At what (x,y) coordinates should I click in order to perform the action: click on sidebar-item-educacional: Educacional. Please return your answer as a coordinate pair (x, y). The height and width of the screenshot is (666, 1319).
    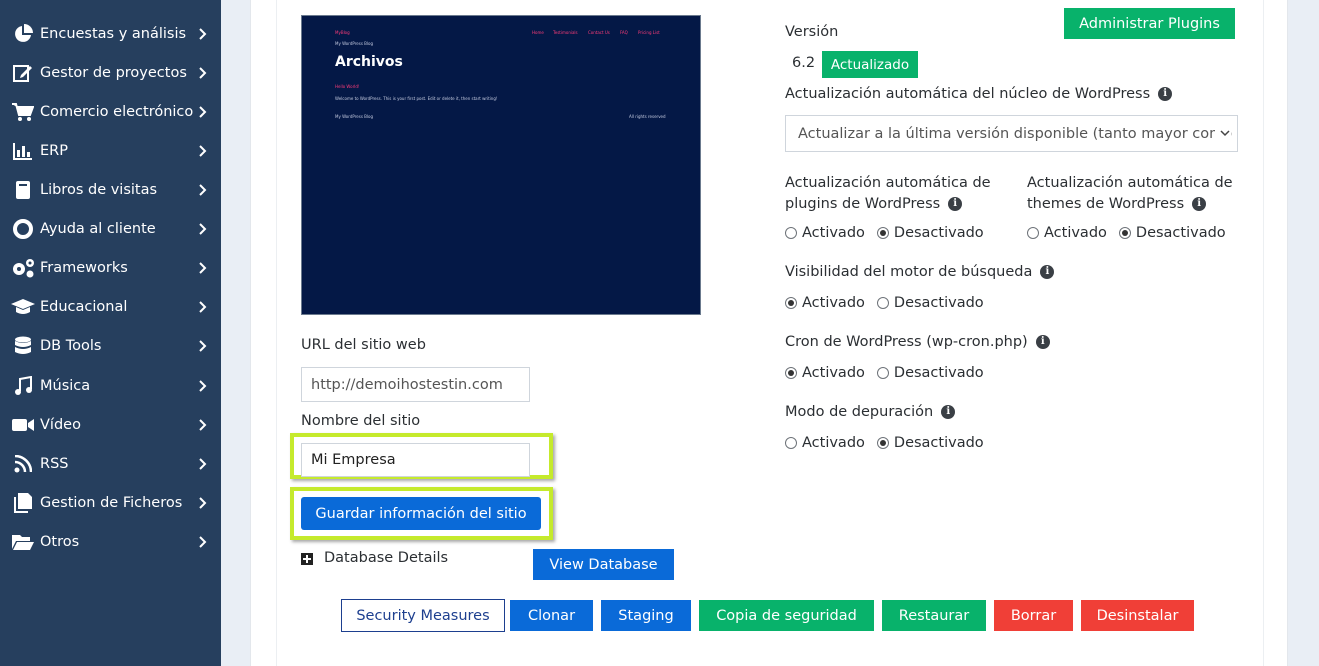
    Looking at the image, I should click on (110, 306).